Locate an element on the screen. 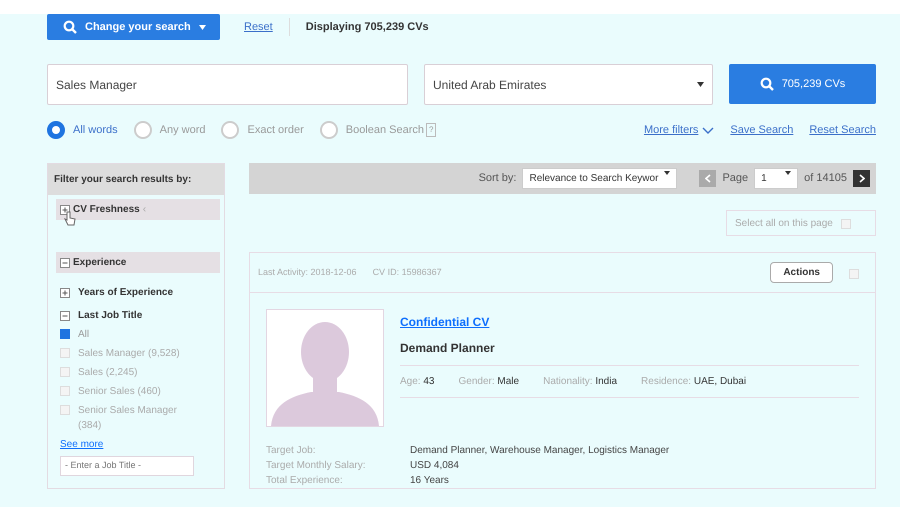 Image resolution: width=900 pixels, height=507 pixels. reset-link: Reset is located at coordinates (258, 27).